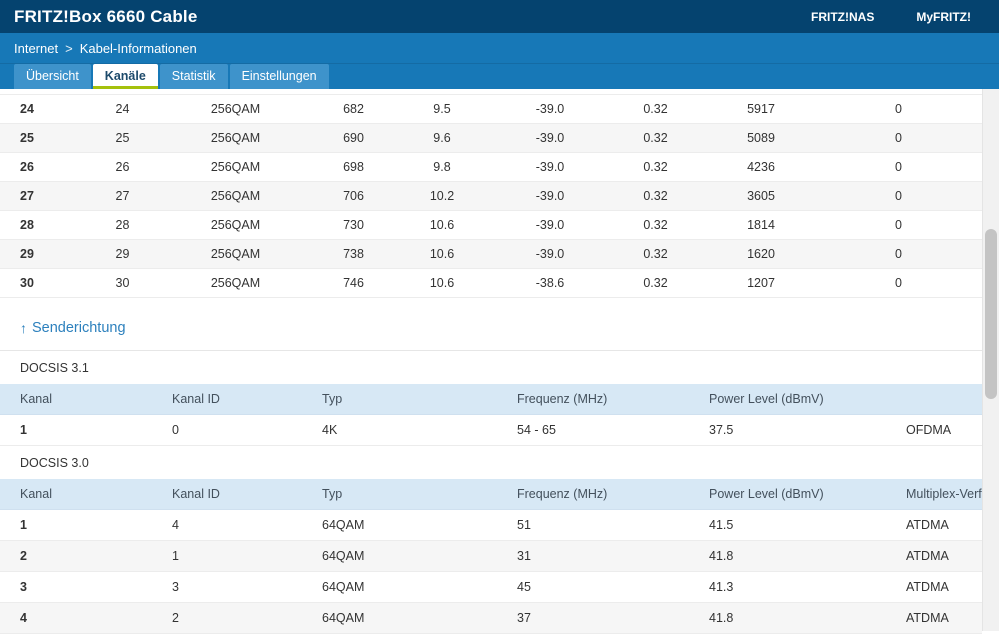  I want to click on table-row: 30 30 256QAM 746 10.6 -38.6 0.32 1207 0, so click(491, 283).